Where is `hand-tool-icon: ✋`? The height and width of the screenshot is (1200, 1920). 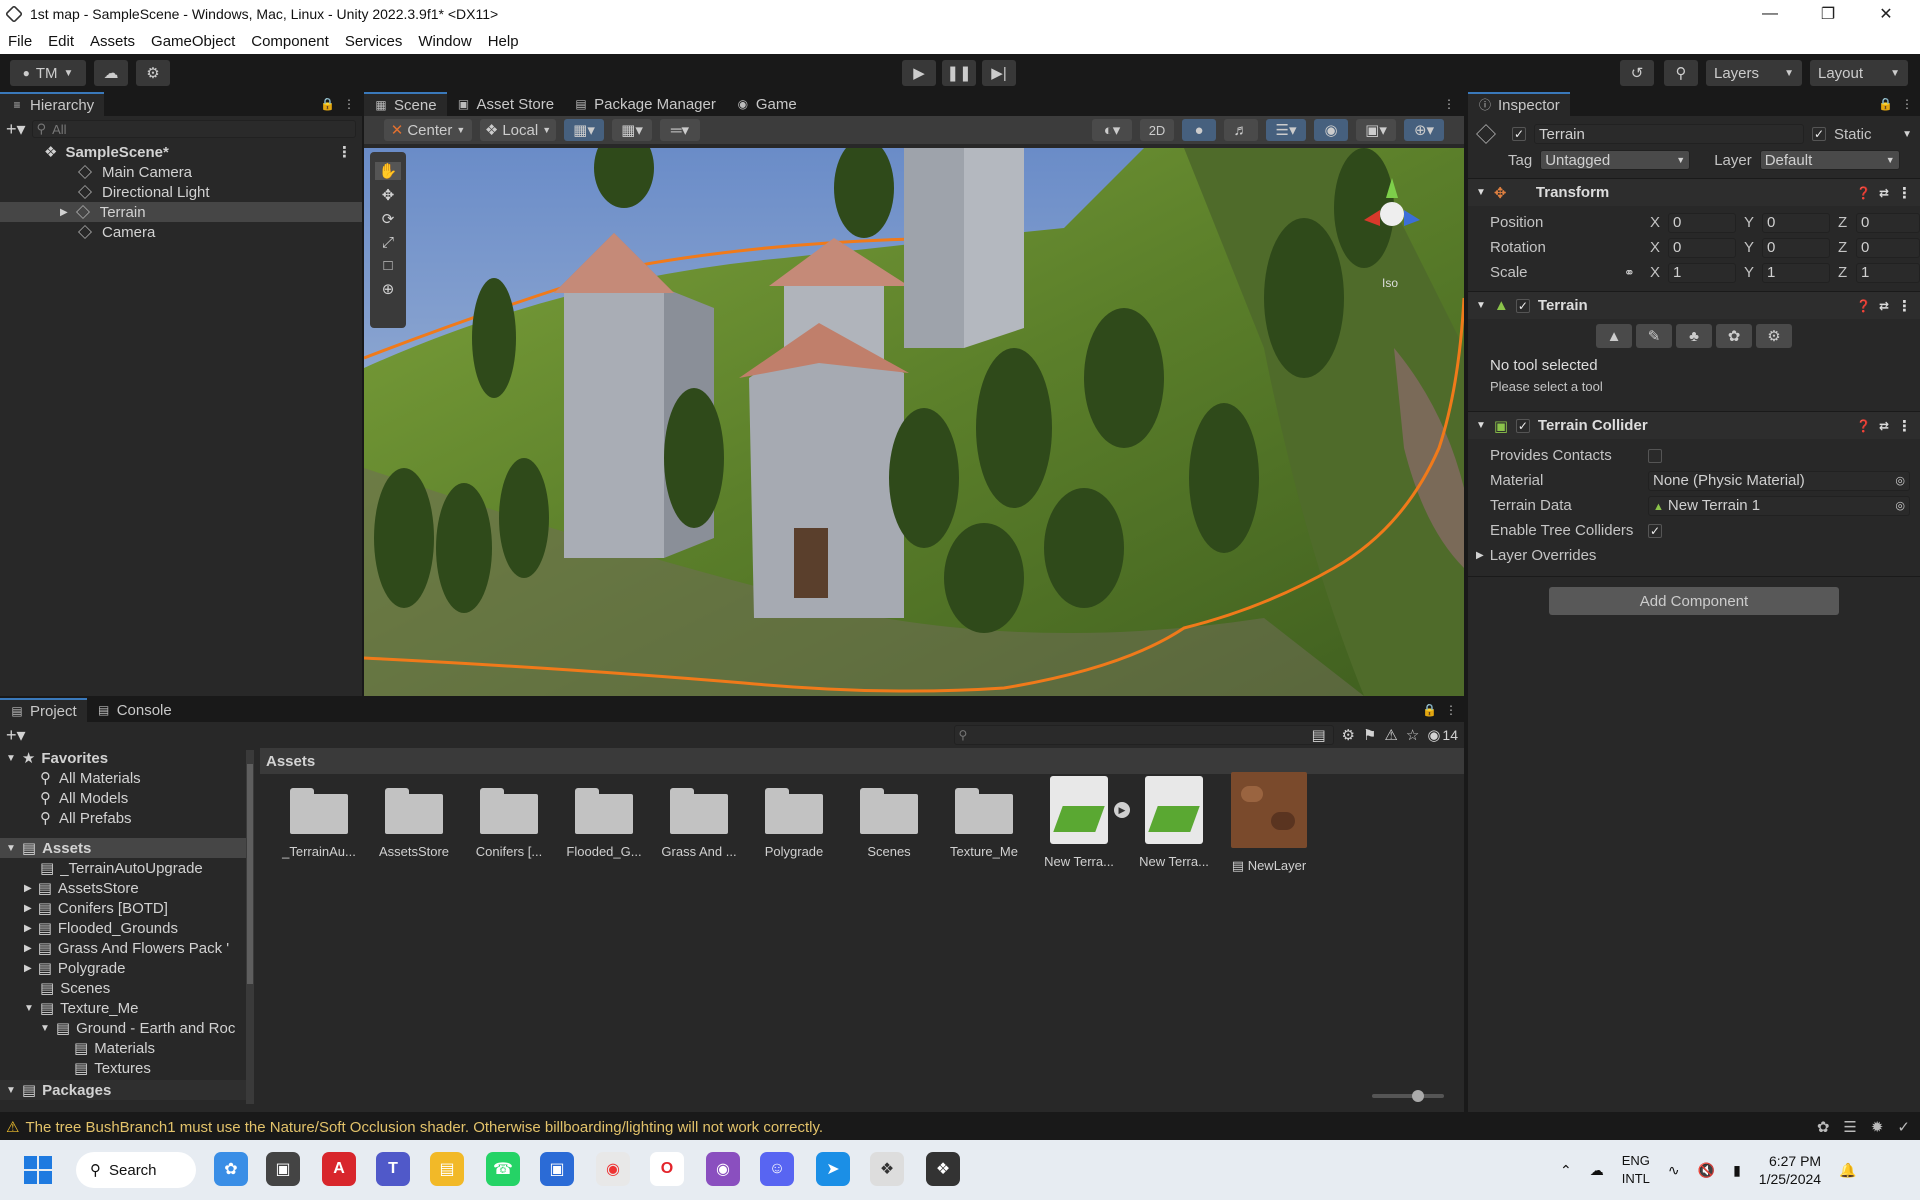
hand-tool-icon: ✋ is located at coordinates (388, 171).